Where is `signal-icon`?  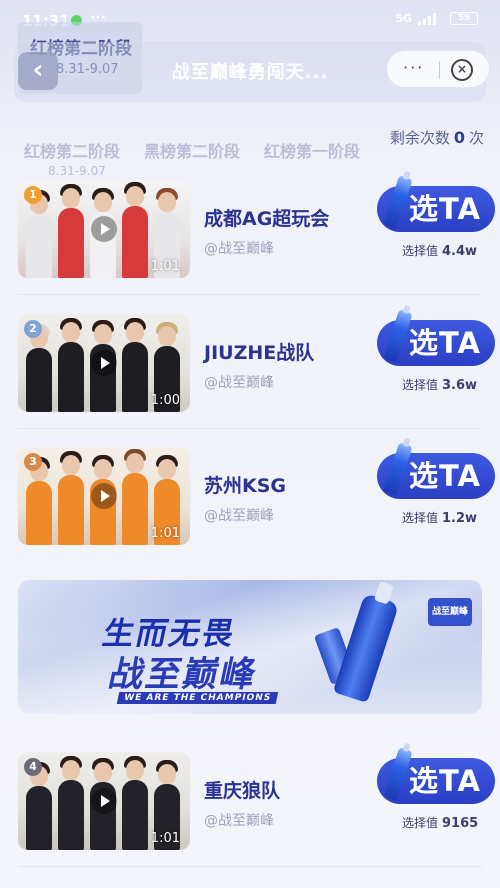
signal-icon is located at coordinates (431, 18).